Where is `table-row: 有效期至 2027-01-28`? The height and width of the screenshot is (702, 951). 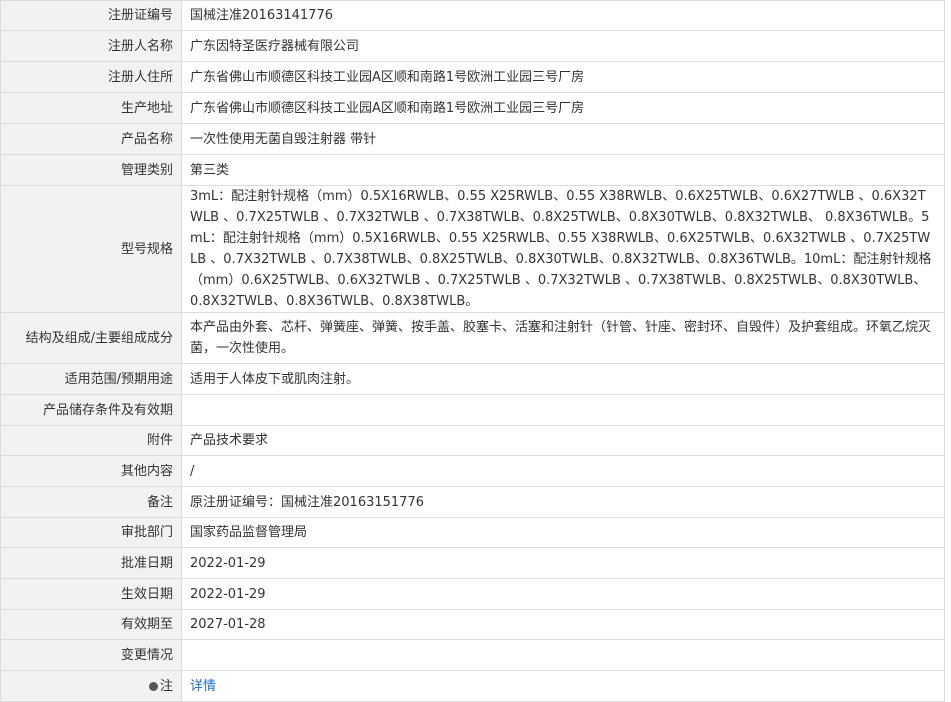 table-row: 有效期至 2027-01-28 is located at coordinates (472, 624).